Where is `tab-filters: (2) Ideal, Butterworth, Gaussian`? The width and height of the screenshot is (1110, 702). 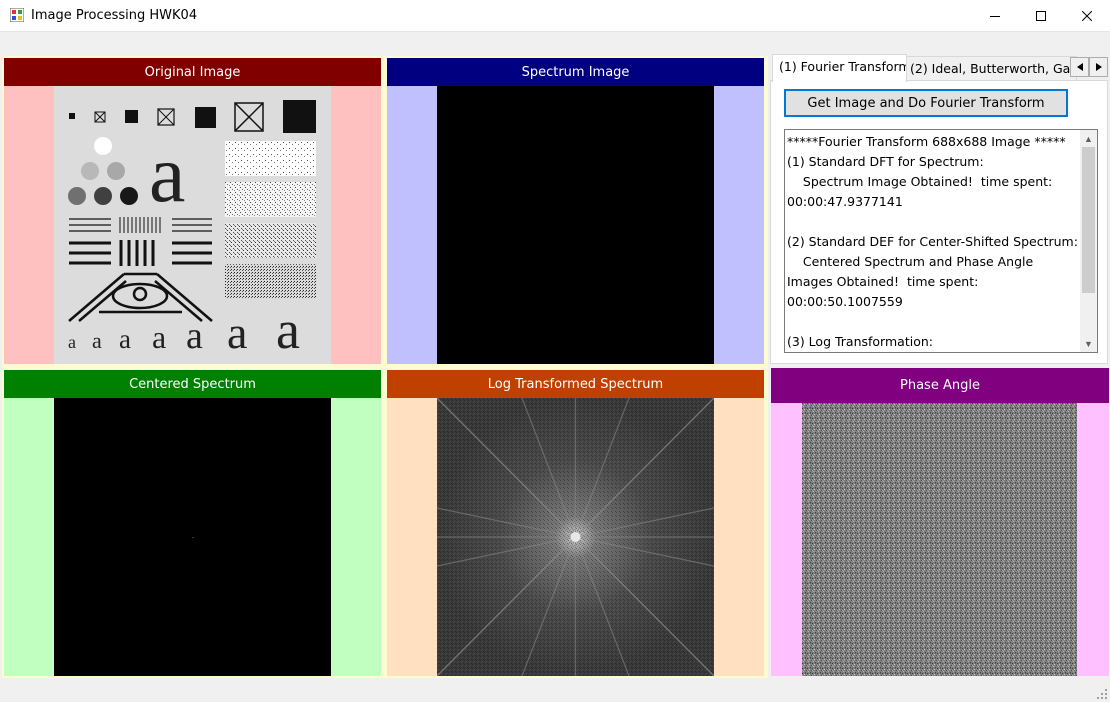 tab-filters: (2) Ideal, Butterworth, Gaussian is located at coordinates (990, 69).